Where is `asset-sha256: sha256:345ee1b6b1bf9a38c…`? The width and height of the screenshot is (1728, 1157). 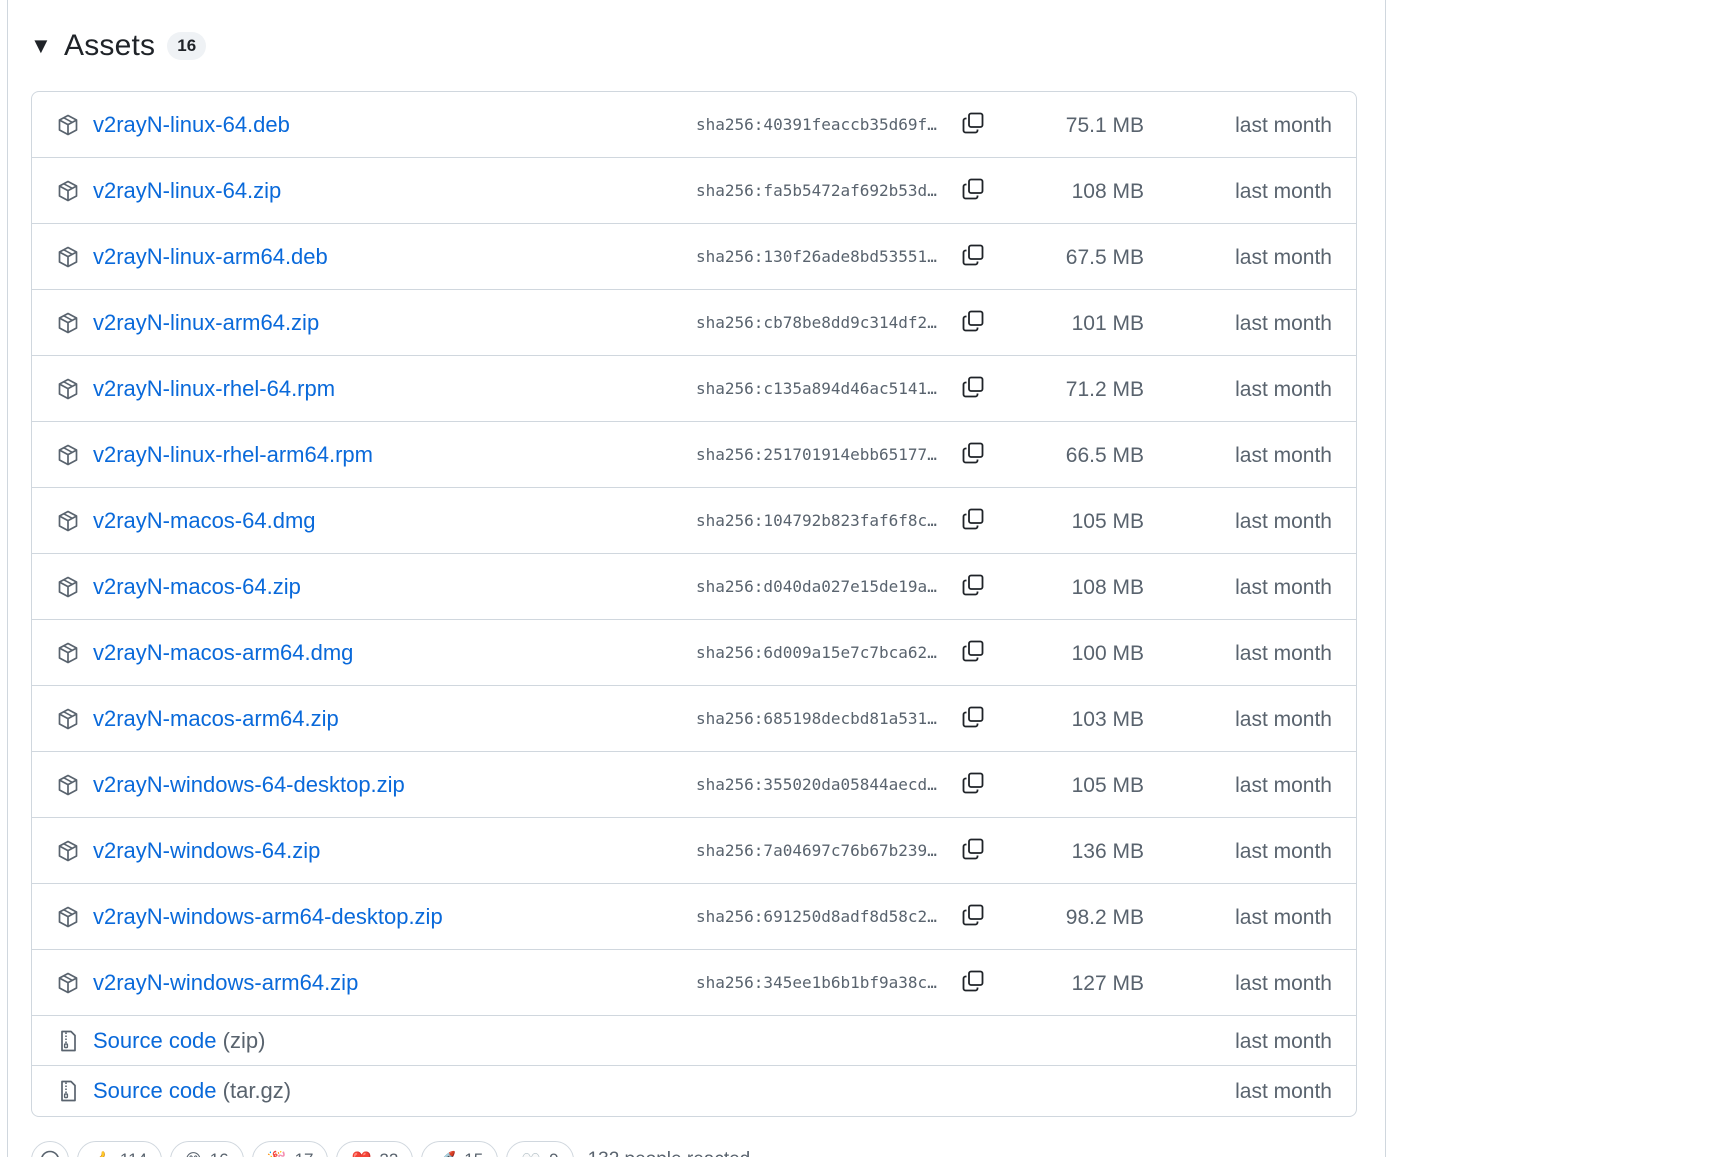
asset-sha256: sha256:345ee1b6b1bf9a38c… is located at coordinates (816, 982).